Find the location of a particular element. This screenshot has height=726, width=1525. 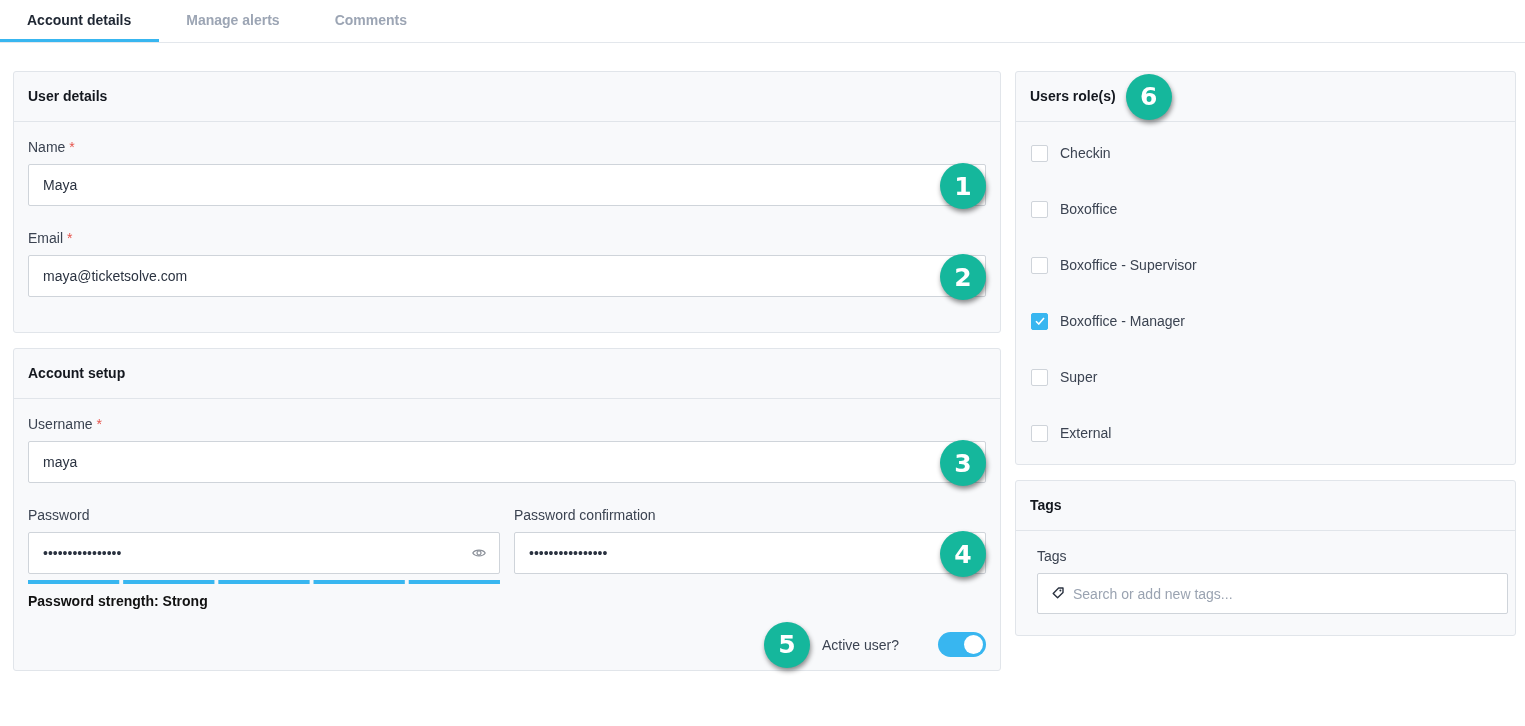

role-label: Checkin is located at coordinates (1085, 153).